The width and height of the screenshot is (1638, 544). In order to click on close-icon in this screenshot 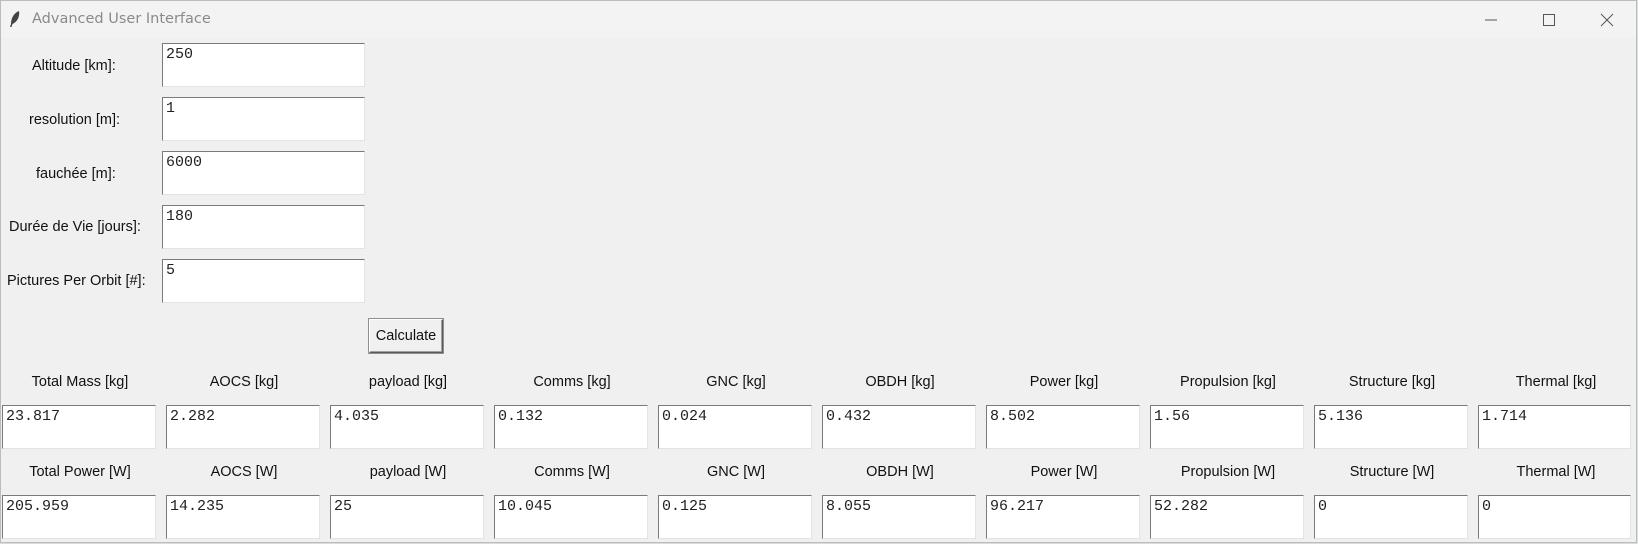, I will do `click(1607, 20)`.